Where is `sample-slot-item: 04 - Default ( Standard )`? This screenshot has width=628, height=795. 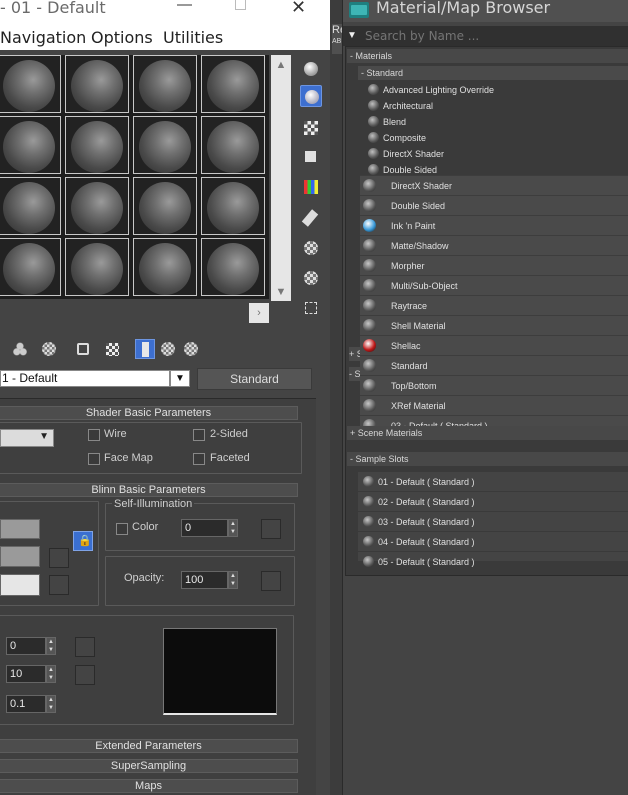
sample-slot-item: 04 - Default ( Standard ) is located at coordinates (493, 541).